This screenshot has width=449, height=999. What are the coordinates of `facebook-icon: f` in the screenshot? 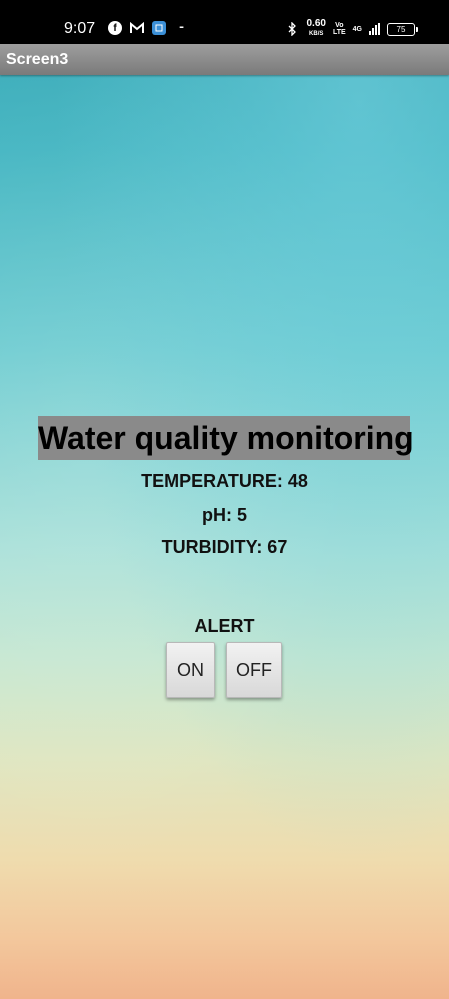 It's located at (115, 28).